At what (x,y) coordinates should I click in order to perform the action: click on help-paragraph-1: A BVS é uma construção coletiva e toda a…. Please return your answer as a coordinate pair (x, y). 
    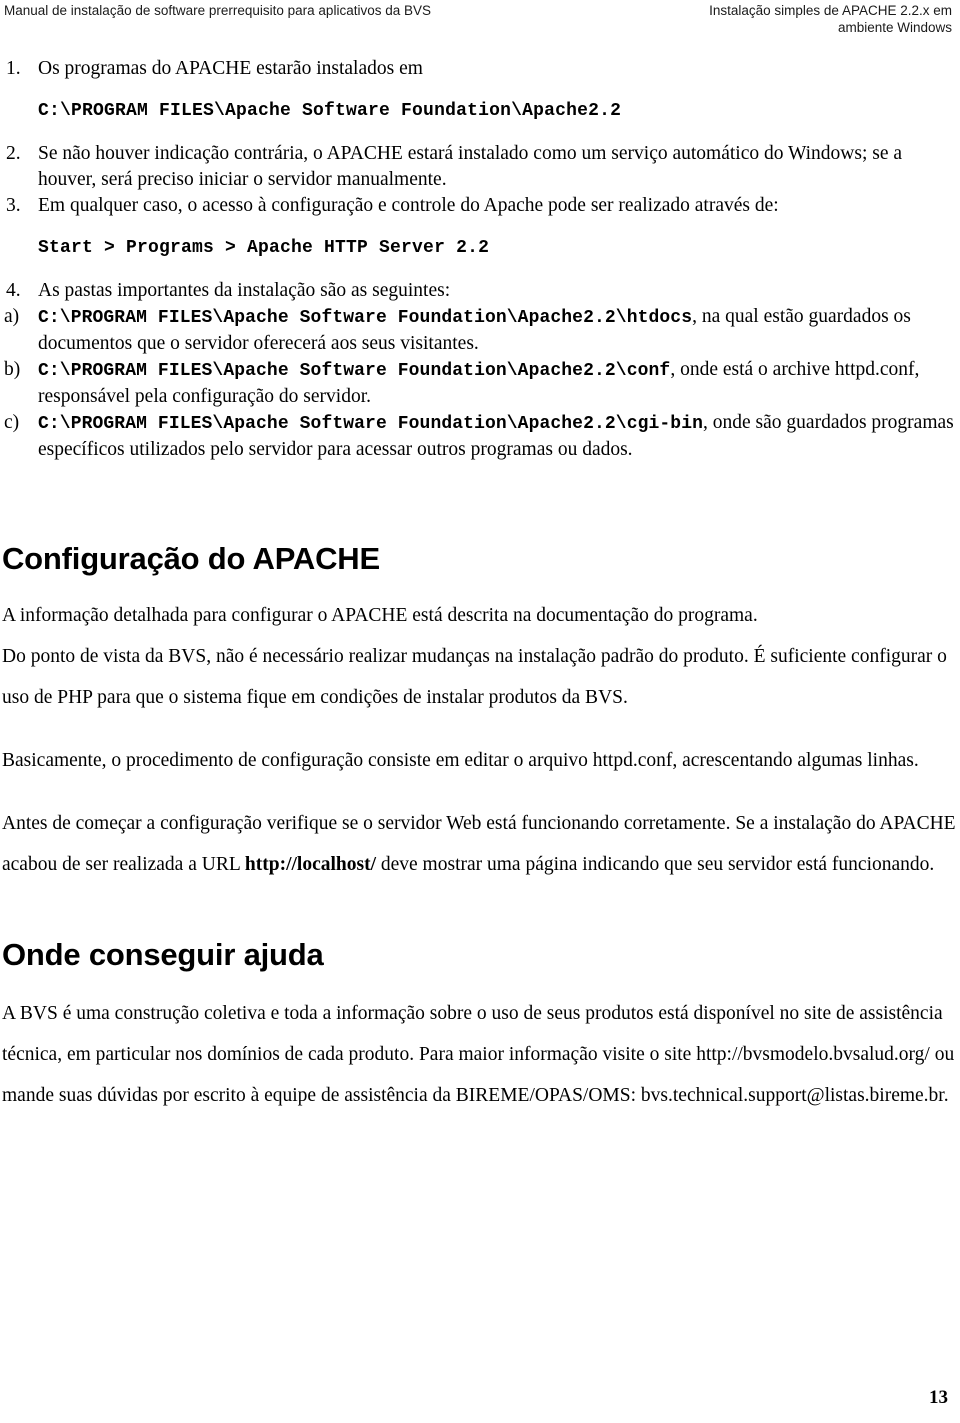
    Looking at the image, I should click on (478, 1054).